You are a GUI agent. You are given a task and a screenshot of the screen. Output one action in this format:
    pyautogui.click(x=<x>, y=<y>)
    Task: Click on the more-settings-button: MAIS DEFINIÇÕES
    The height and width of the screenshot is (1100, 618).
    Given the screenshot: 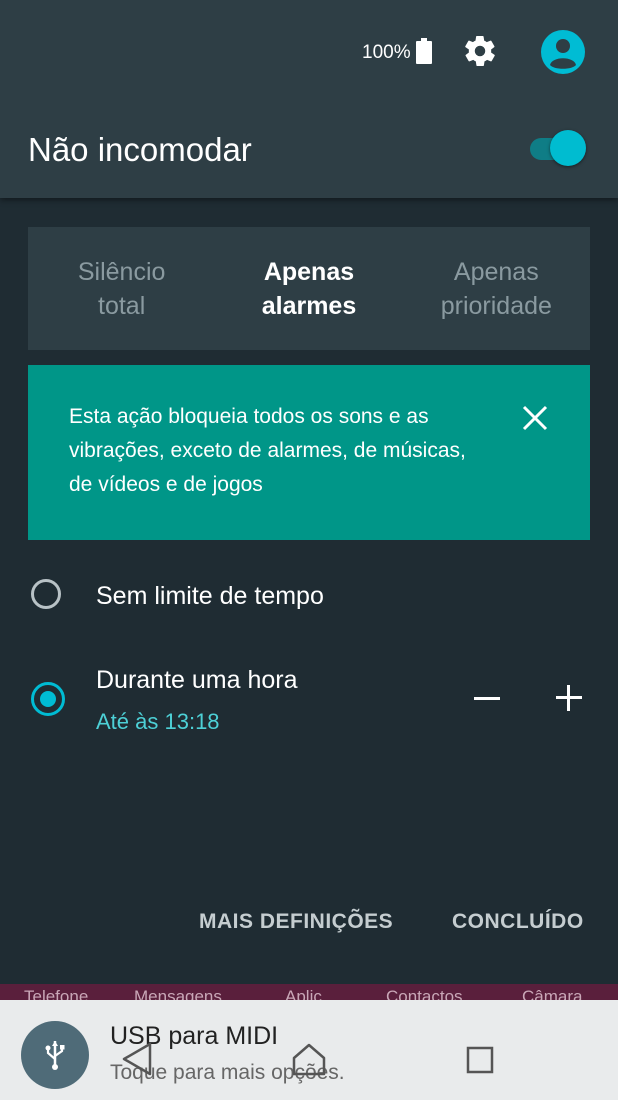 What is the action you would take?
    pyautogui.click(x=296, y=922)
    